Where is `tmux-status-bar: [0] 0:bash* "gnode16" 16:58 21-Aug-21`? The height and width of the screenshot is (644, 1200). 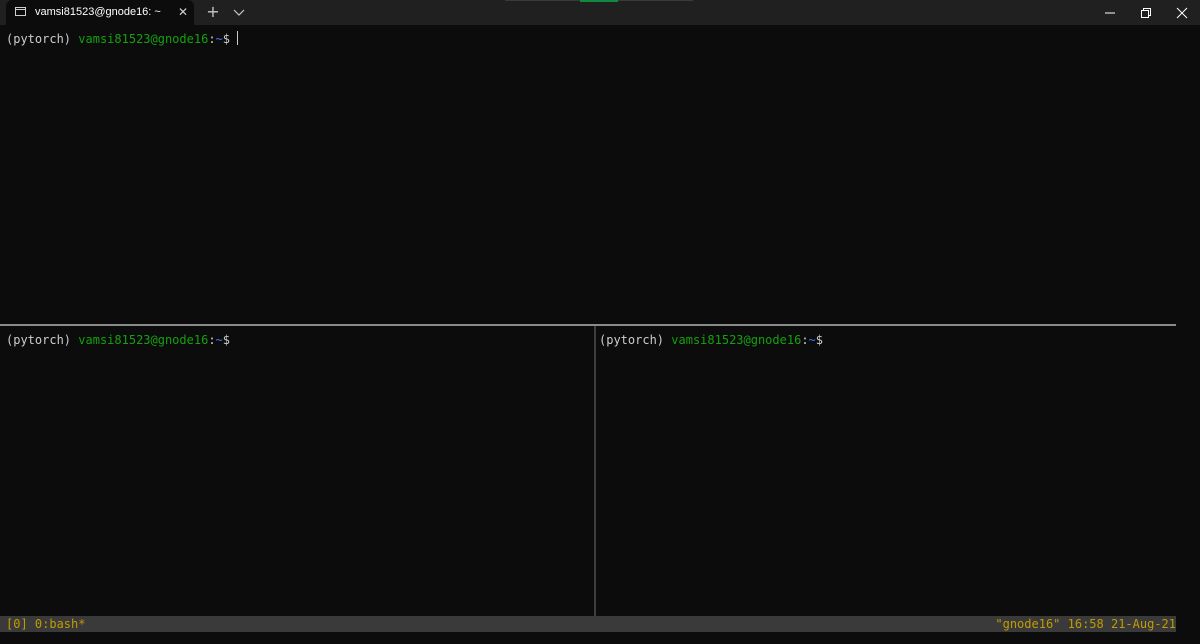 tmux-status-bar: [0] 0:bash* "gnode16" 16:58 21-Aug-21 is located at coordinates (588, 624).